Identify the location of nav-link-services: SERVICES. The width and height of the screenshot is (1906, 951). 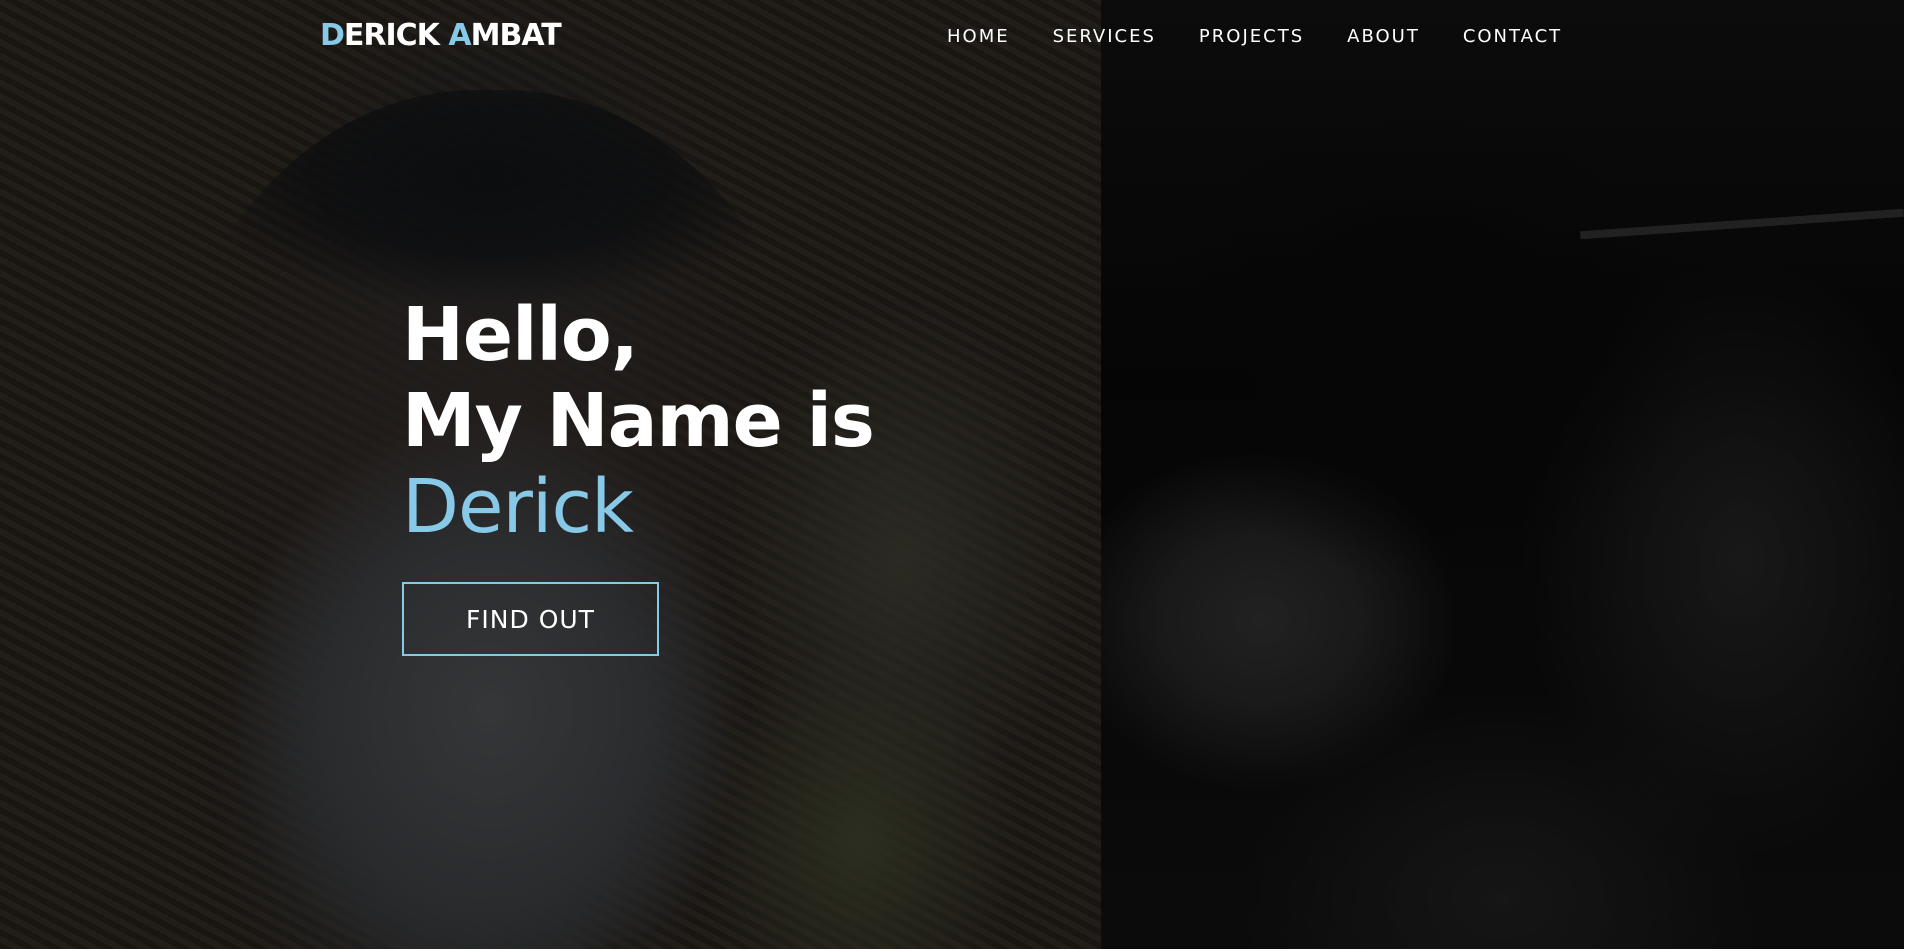
(1104, 36).